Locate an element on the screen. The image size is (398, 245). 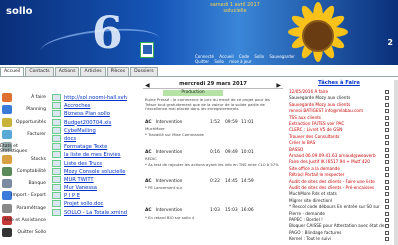
journal-row: AC Intervention 1:52 09:59 11:01 is located at coordinates (212, 123).